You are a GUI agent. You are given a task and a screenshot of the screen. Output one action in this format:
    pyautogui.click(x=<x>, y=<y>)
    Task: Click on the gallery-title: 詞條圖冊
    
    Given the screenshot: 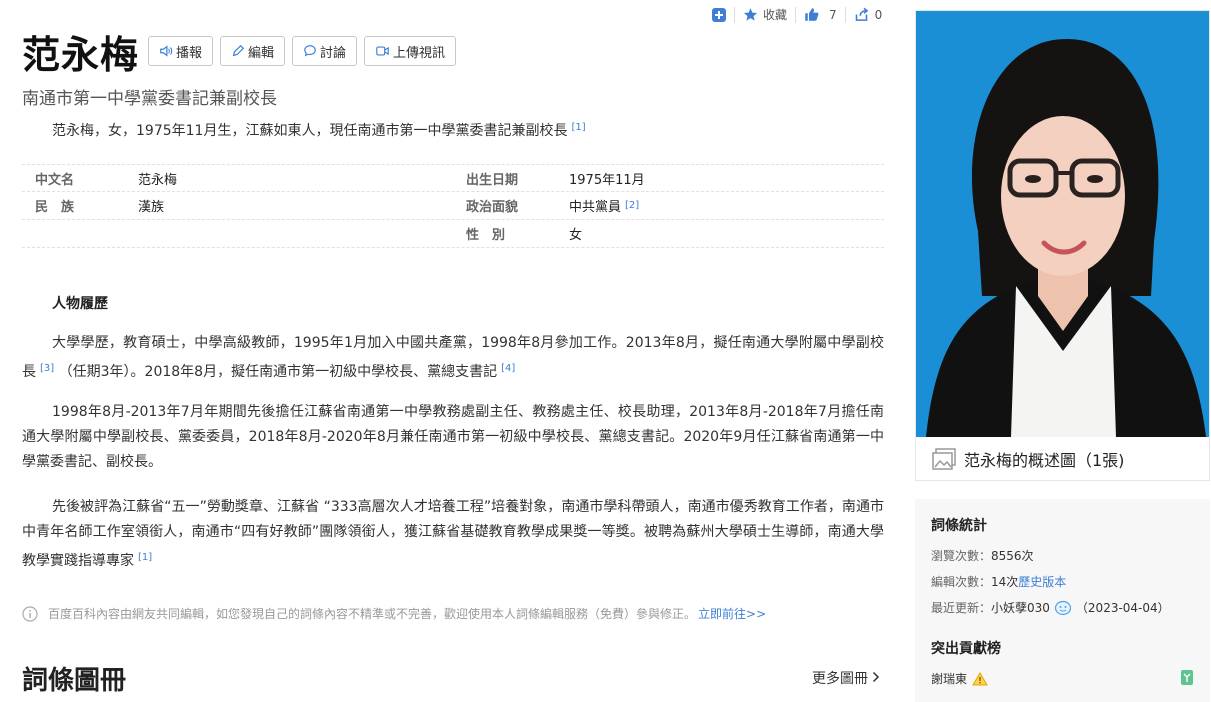 What is the action you would take?
    pyautogui.click(x=74, y=681)
    